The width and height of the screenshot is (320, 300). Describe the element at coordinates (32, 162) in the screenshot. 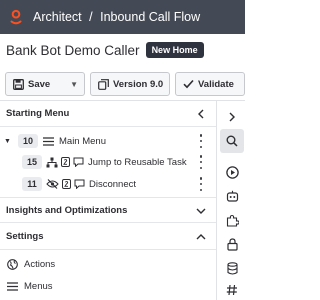

I see `menu-item-number: 15` at that location.